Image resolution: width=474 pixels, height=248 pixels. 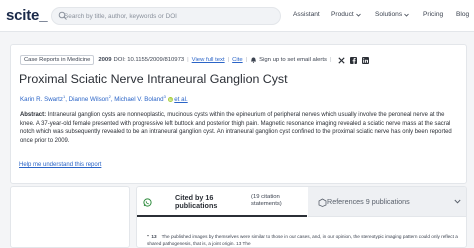 I want to click on nav-pricing-label: Pricing, so click(x=433, y=14).